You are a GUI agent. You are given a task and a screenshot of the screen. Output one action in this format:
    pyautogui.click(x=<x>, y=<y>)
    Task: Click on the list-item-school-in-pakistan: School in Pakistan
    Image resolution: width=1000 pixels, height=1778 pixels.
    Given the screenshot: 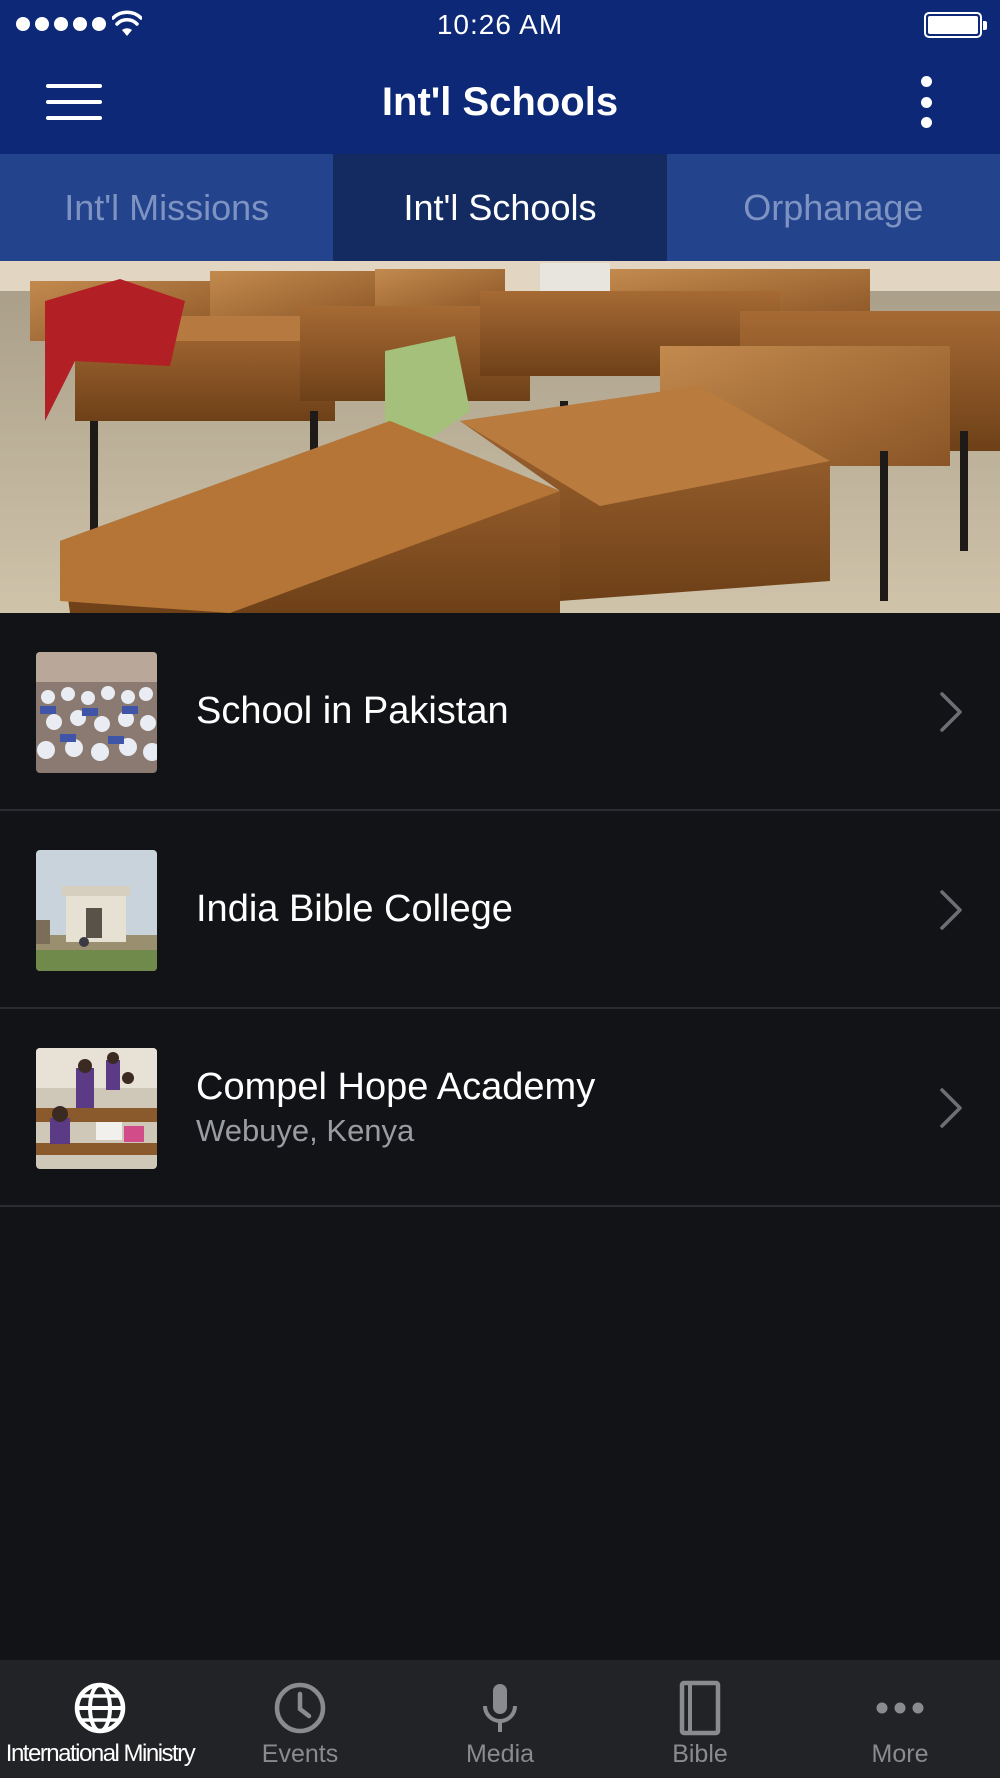 What is the action you would take?
    pyautogui.click(x=500, y=712)
    